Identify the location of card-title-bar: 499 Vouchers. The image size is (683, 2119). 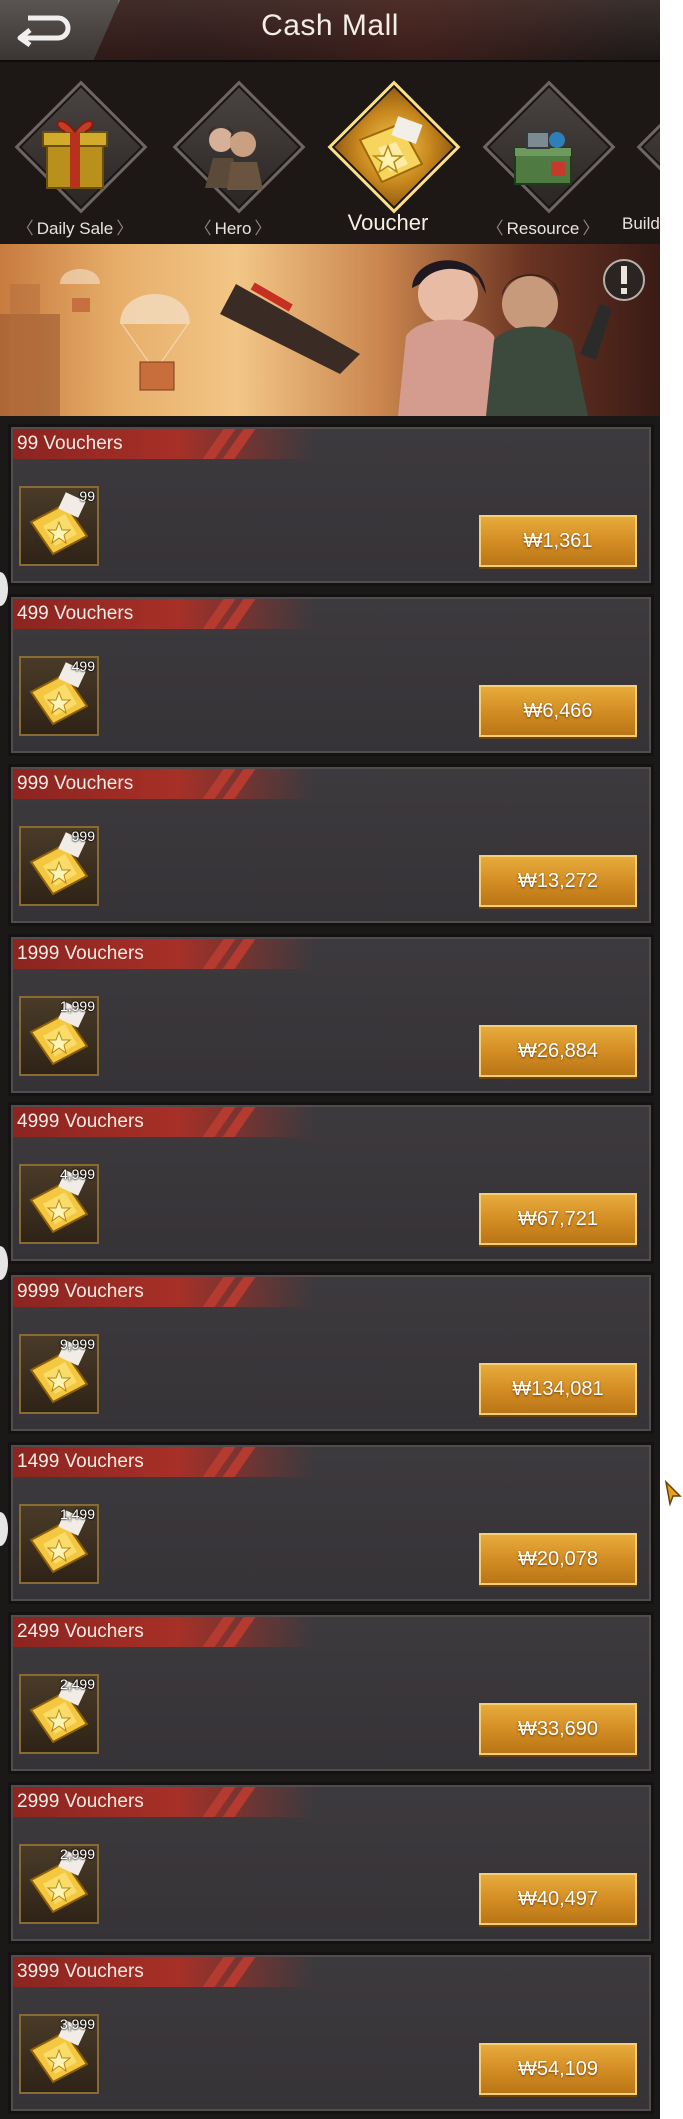
(163, 614).